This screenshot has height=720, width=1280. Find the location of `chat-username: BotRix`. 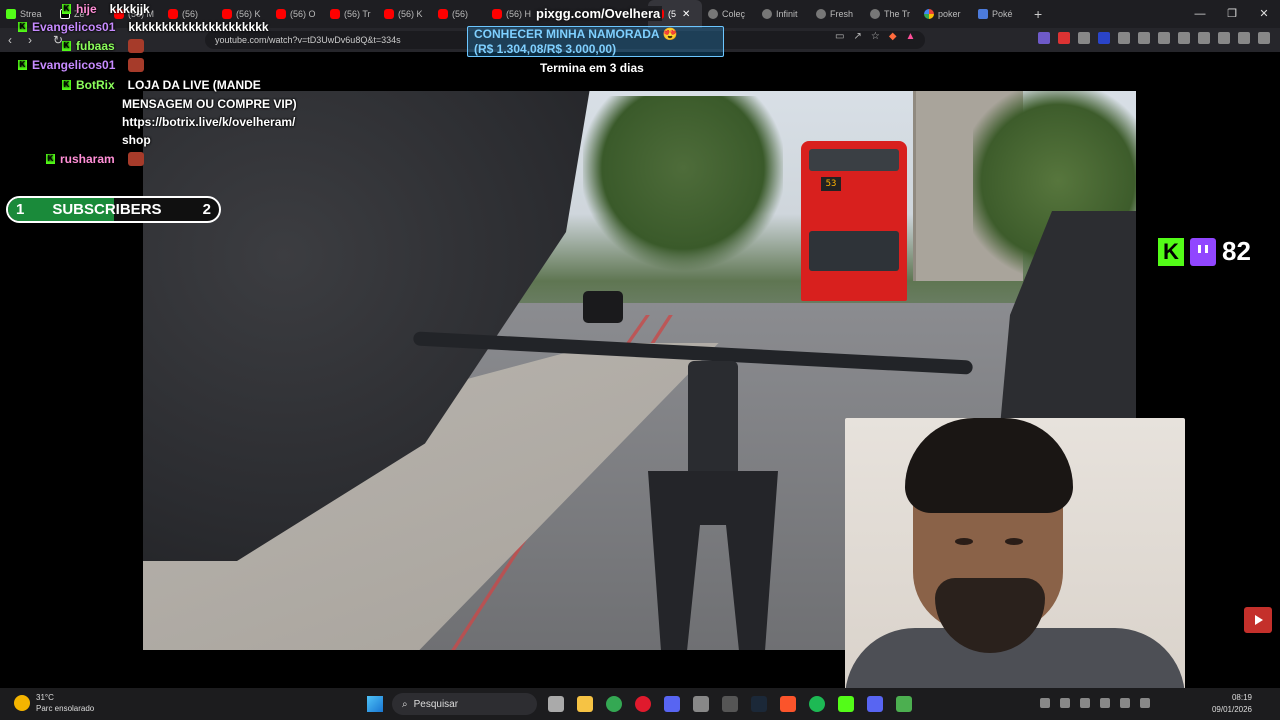

chat-username: BotRix is located at coordinates (95, 85).